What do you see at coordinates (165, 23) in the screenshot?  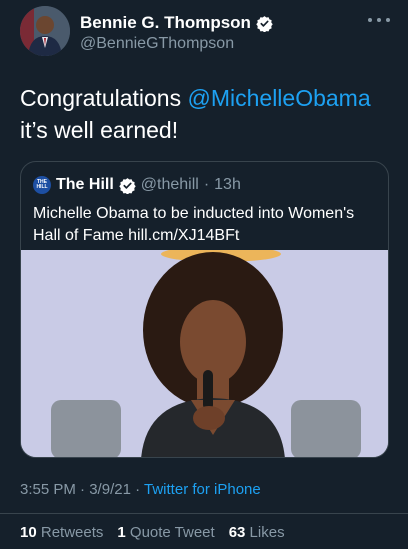 I see `author-display-name: Bennie G. Thompson` at bounding box center [165, 23].